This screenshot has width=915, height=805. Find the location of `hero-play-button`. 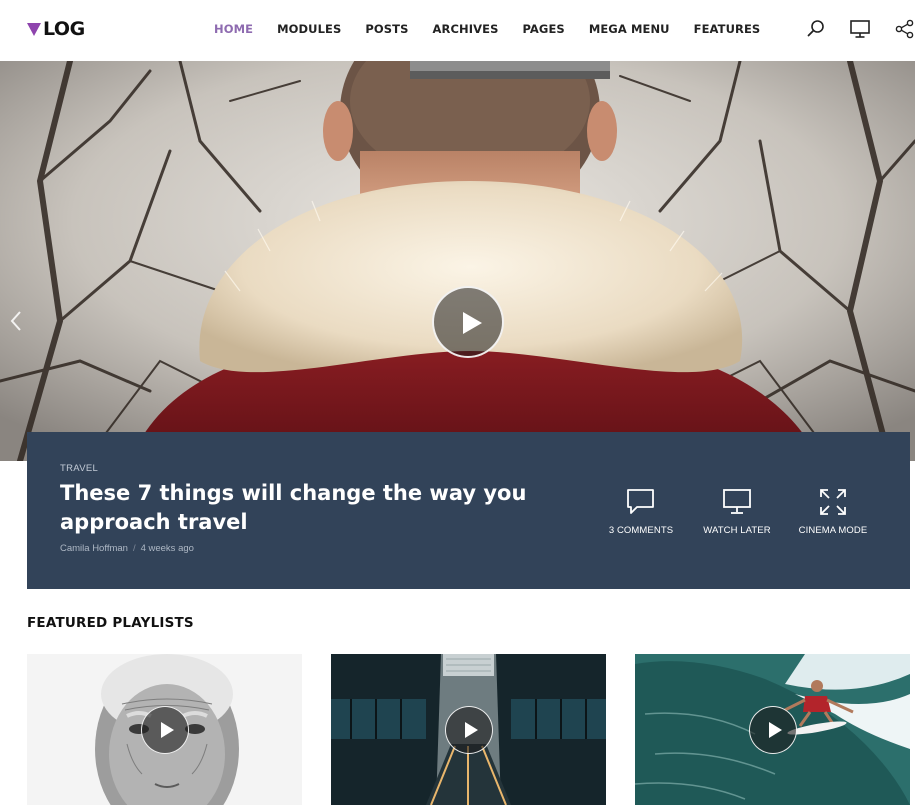

hero-play-button is located at coordinates (468, 322).